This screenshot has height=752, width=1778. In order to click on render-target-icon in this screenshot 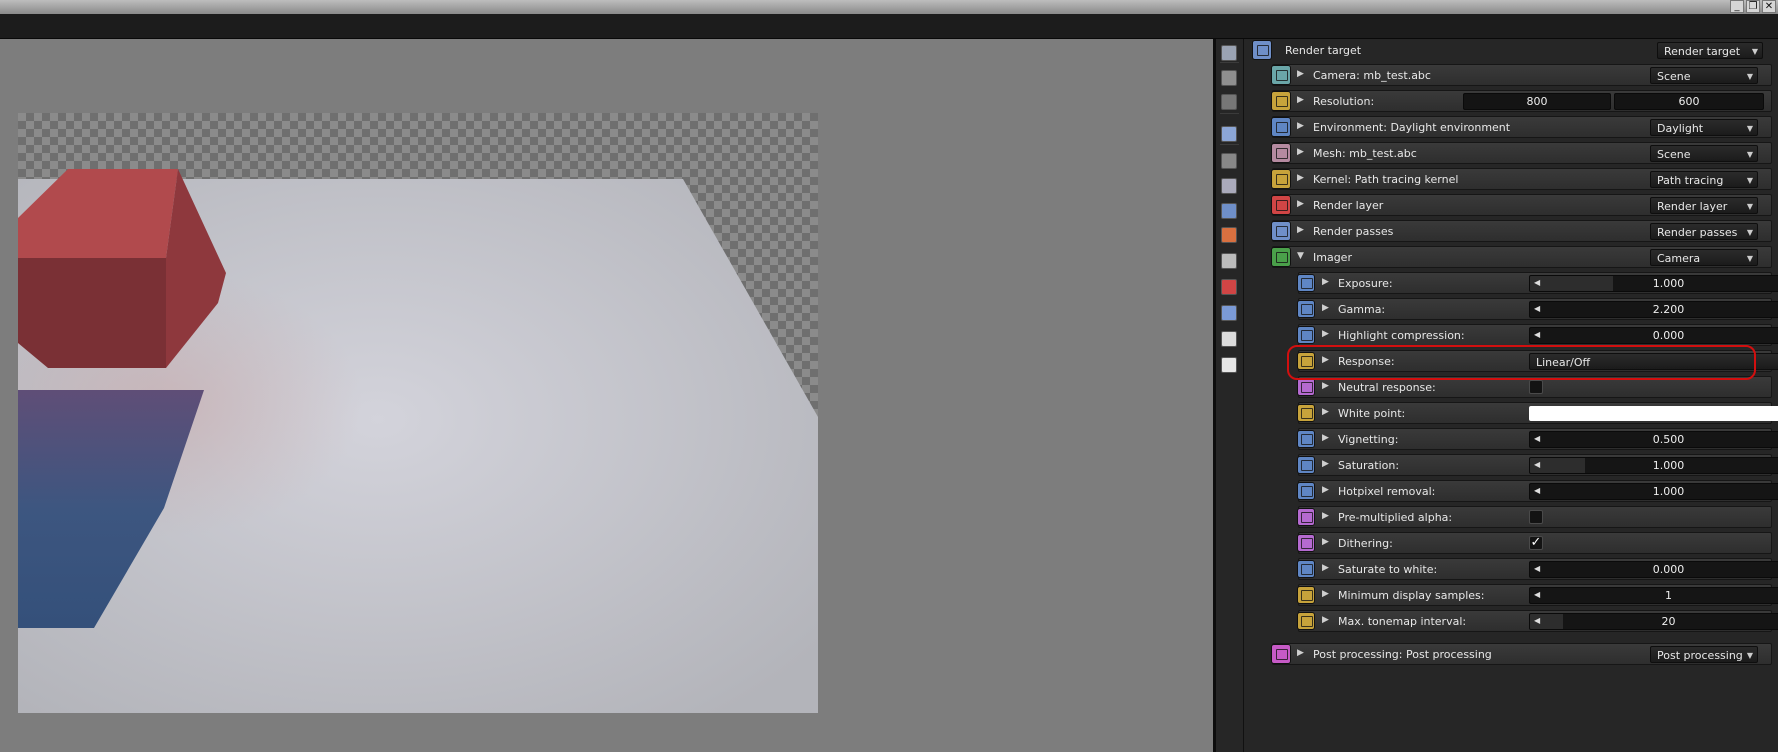, I will do `click(1229, 53)`.